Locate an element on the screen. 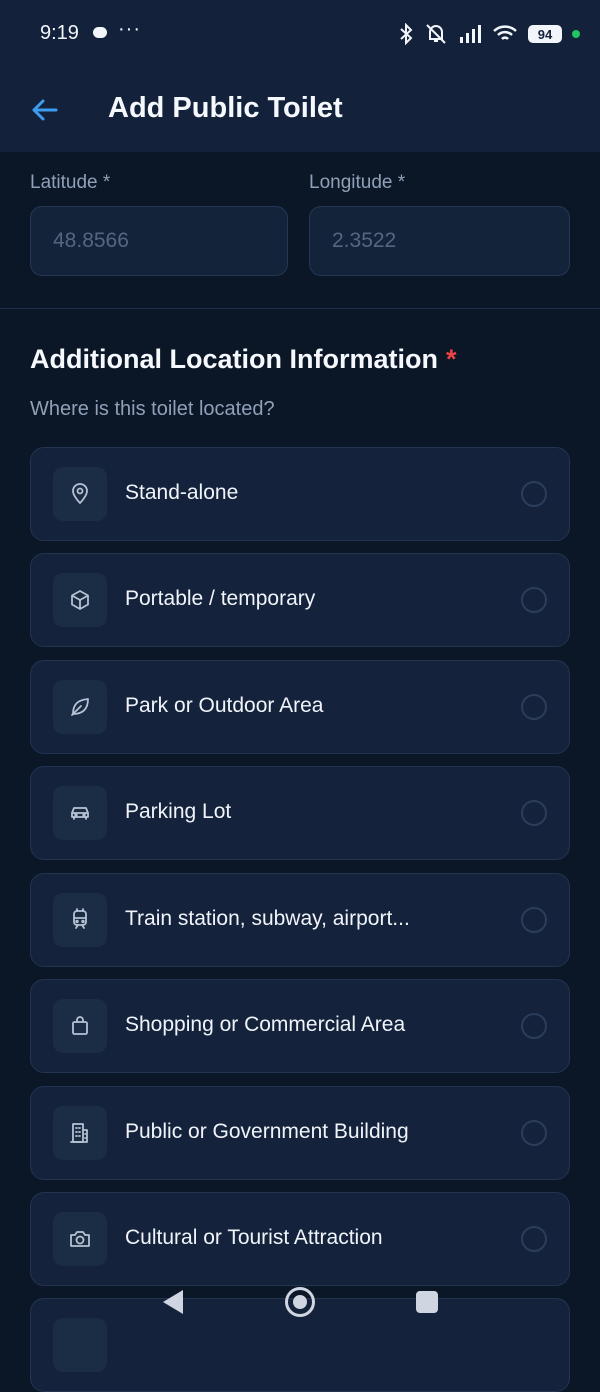 The height and width of the screenshot is (1392, 600). location-option-stand-alone: Stand-alone is located at coordinates (300, 494).